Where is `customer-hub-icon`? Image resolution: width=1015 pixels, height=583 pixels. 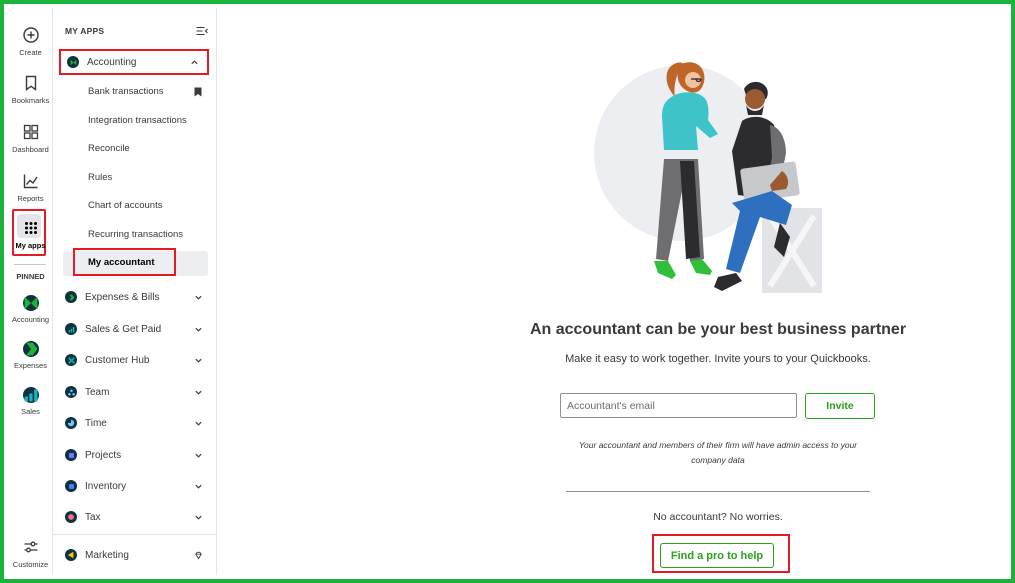
customer-hub-icon is located at coordinates (71, 360).